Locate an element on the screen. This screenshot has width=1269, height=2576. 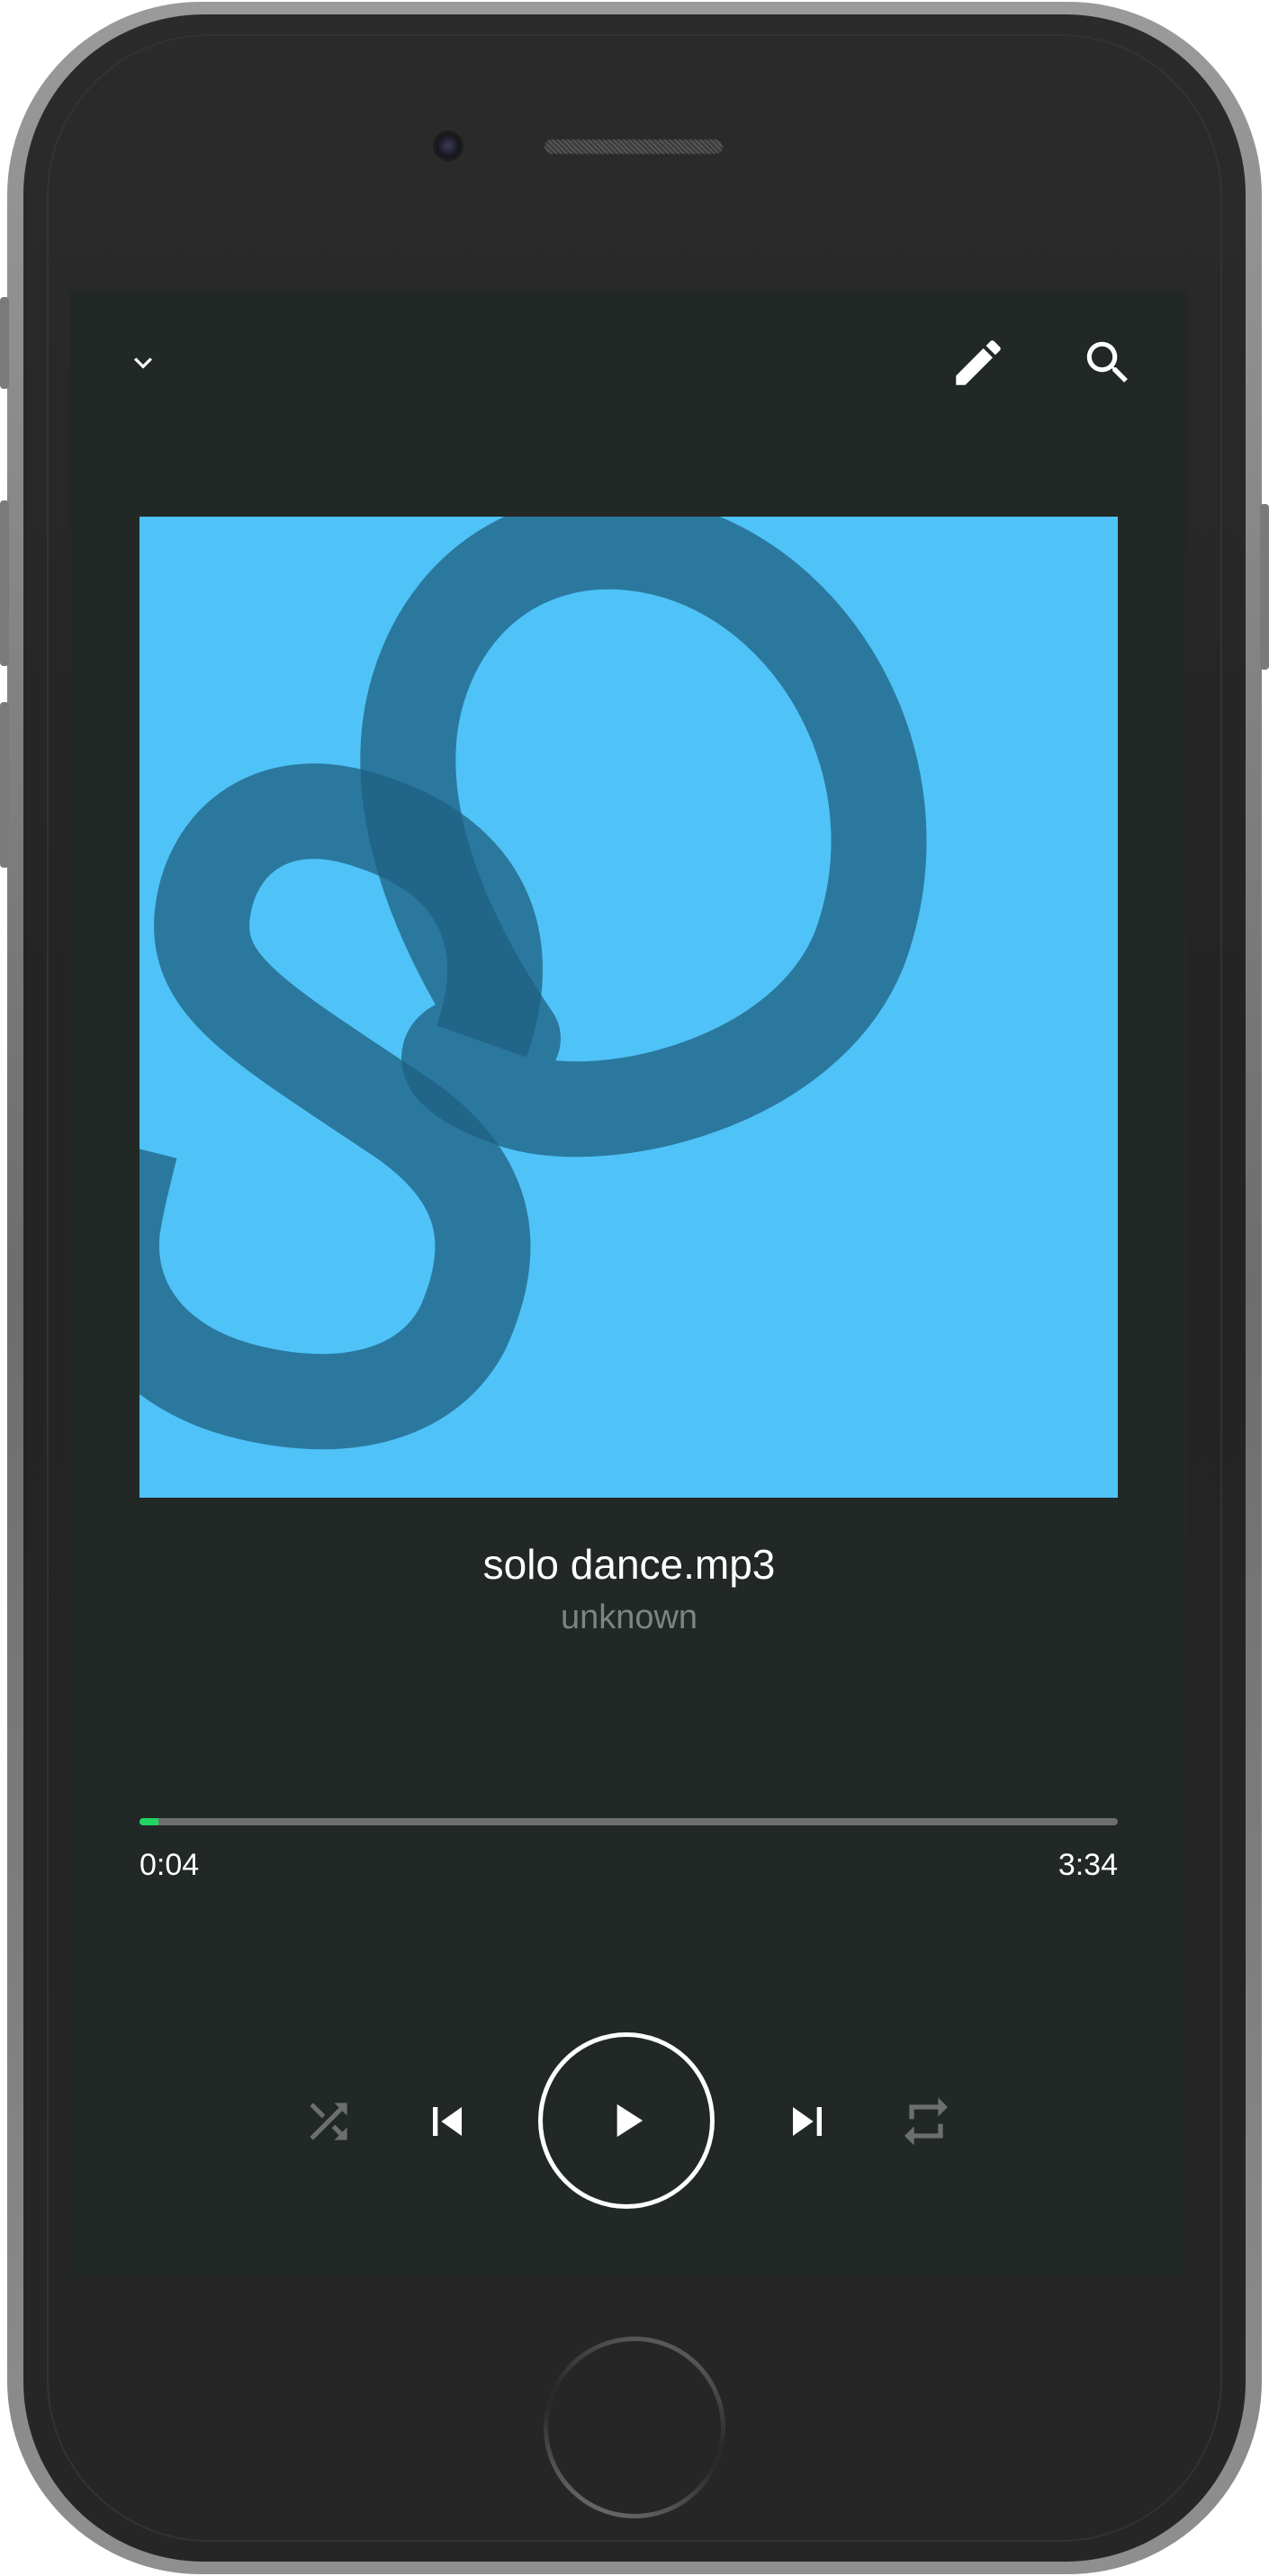
total-duration: 3:34 is located at coordinates (1088, 1865).